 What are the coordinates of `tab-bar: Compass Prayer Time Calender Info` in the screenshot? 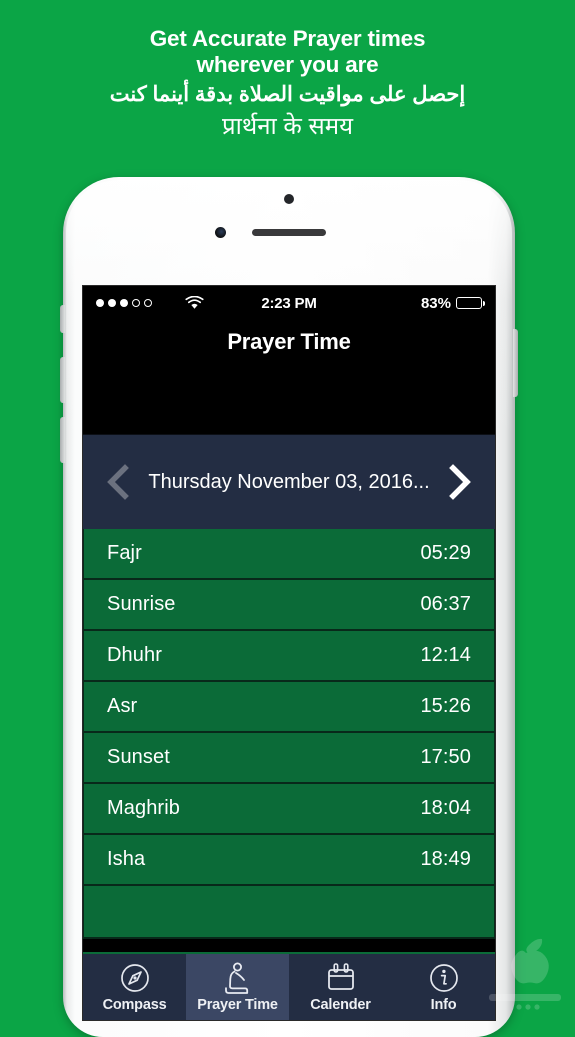 It's located at (289, 986).